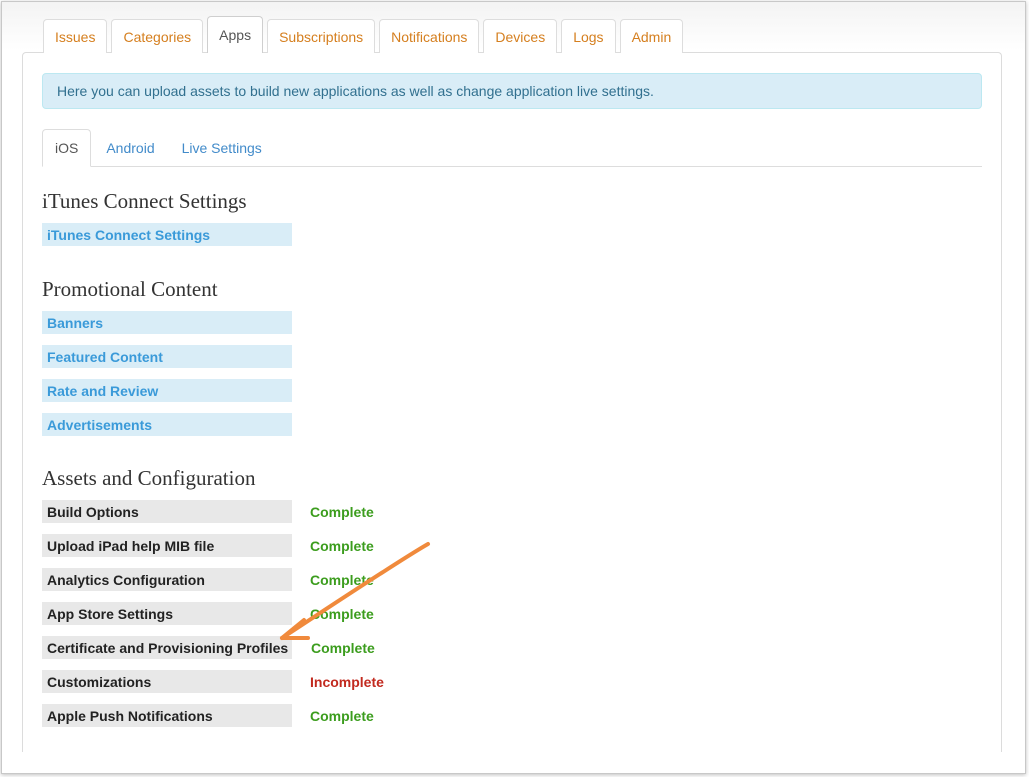 Image resolution: width=1029 pixels, height=777 pixels. I want to click on tab-live-settings: Live Settings, so click(222, 147).